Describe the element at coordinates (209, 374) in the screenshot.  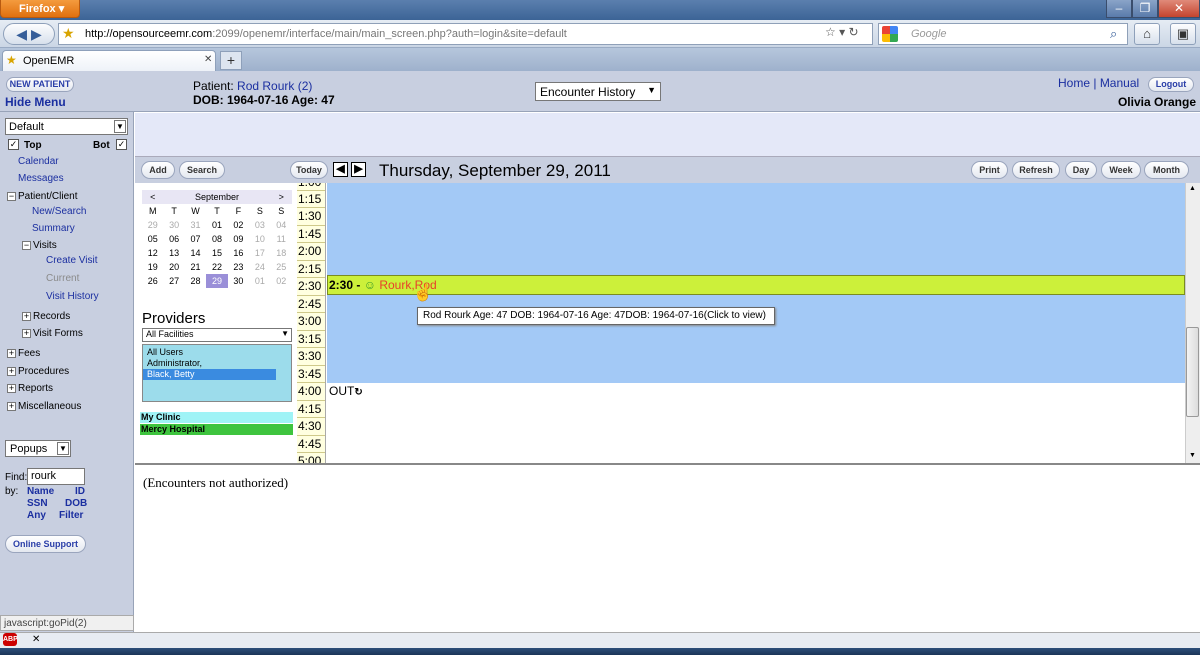
I see `provider-option-selected: Black, Betty` at that location.